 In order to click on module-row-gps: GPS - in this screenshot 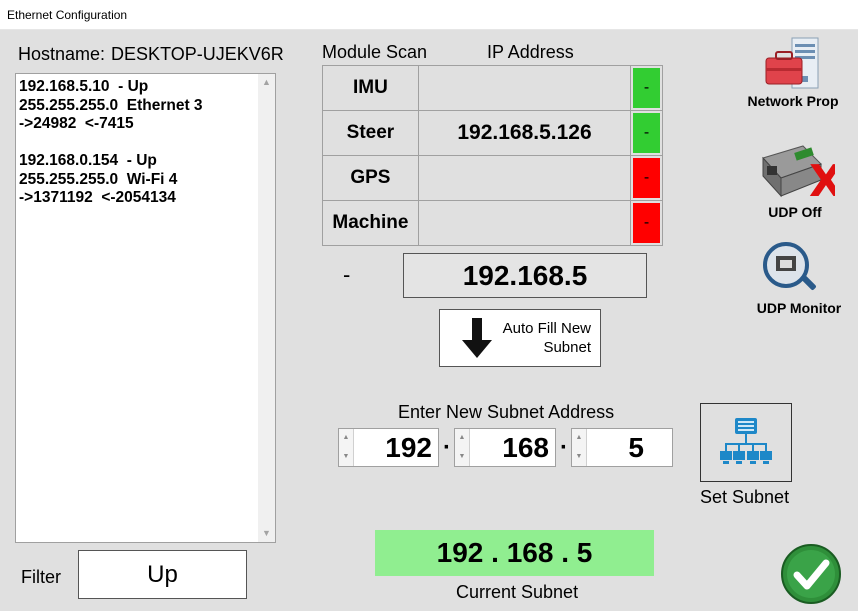, I will do `click(492, 178)`.